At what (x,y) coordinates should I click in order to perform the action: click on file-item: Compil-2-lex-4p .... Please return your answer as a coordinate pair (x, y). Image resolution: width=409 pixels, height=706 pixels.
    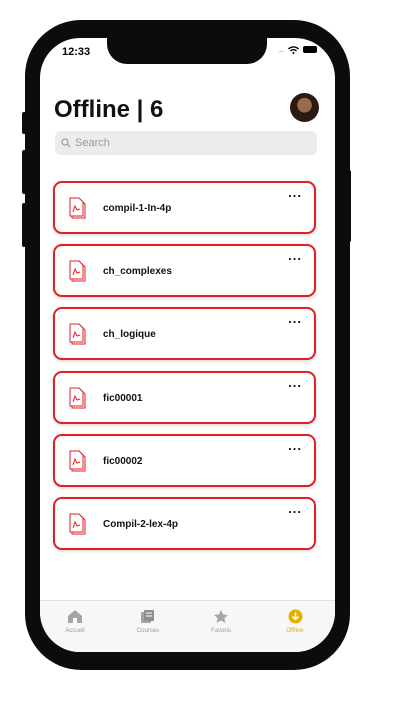
    Looking at the image, I should click on (184, 523).